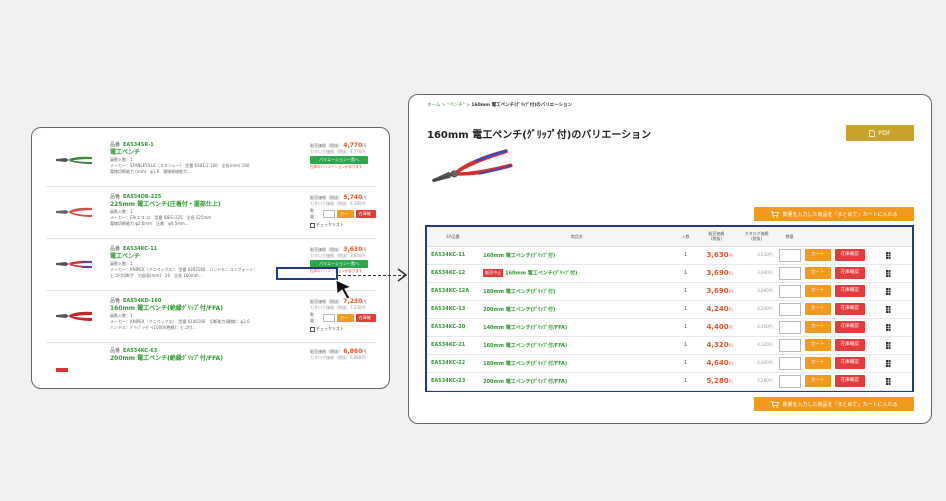 The width and height of the screenshot is (946, 501). I want to click on cart-icon, so click(775, 214).